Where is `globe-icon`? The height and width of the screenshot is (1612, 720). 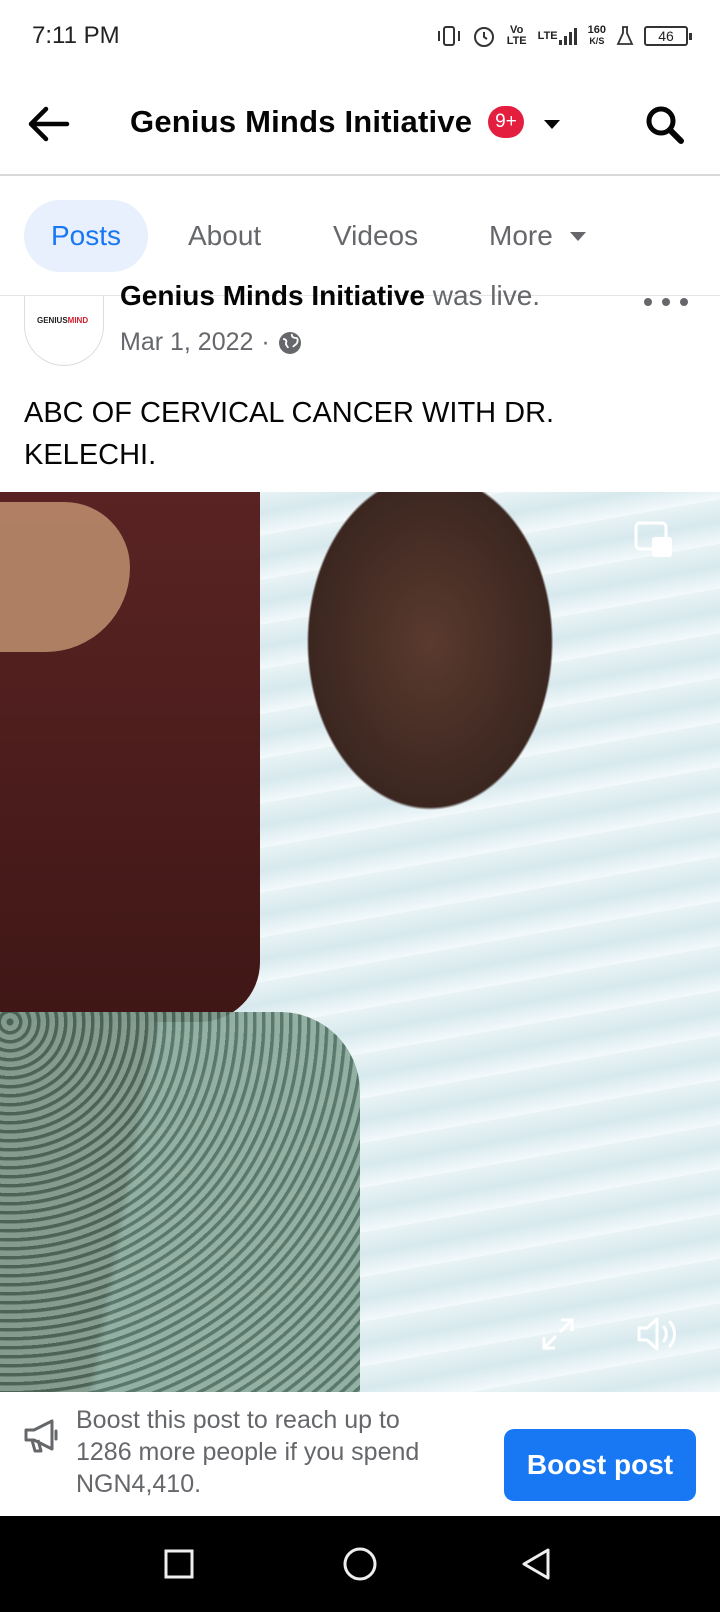
globe-icon is located at coordinates (289, 342).